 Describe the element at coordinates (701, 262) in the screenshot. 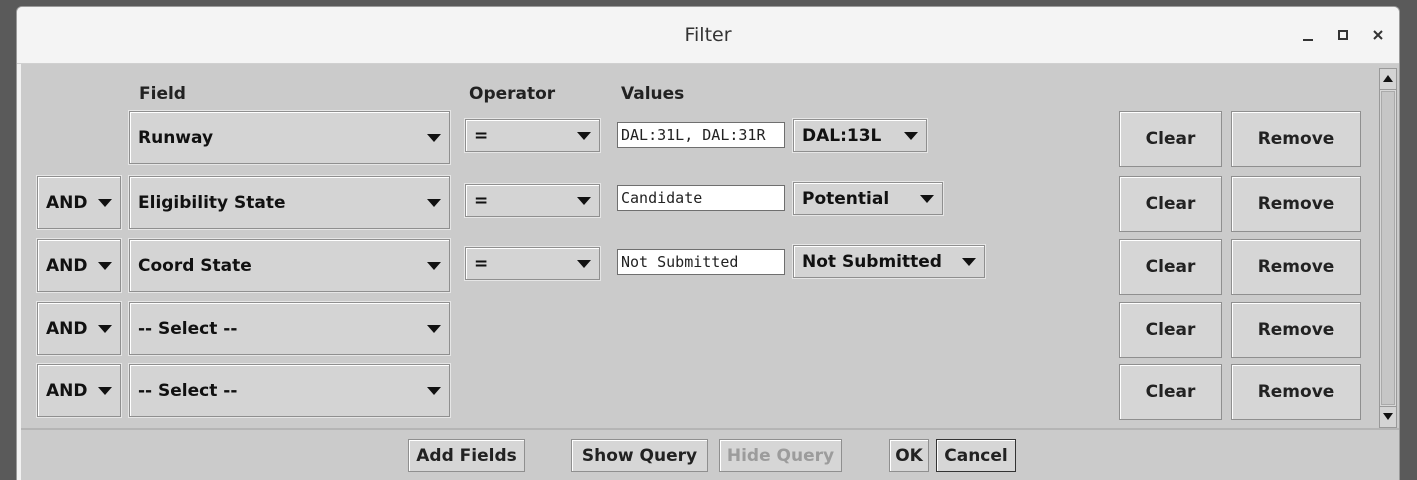

I see `value-text-field: Not Submitted` at that location.